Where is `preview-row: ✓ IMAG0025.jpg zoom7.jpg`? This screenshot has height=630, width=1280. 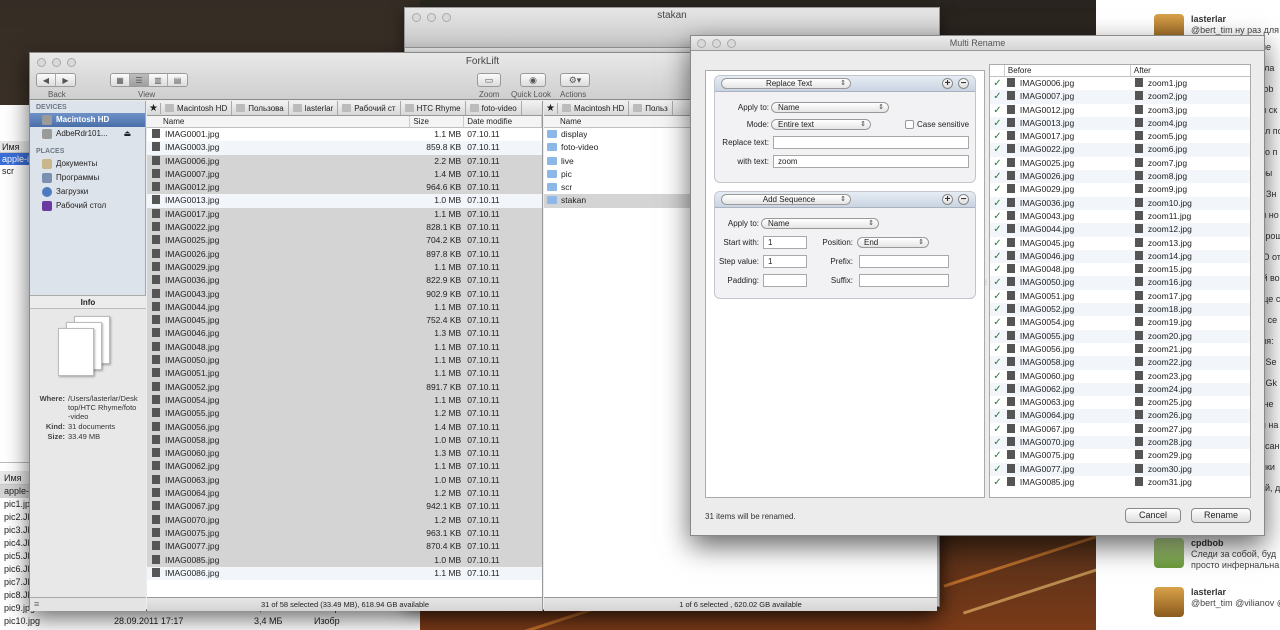 preview-row: ✓ IMAG0025.jpg zoom7.jpg is located at coordinates (1120, 163).